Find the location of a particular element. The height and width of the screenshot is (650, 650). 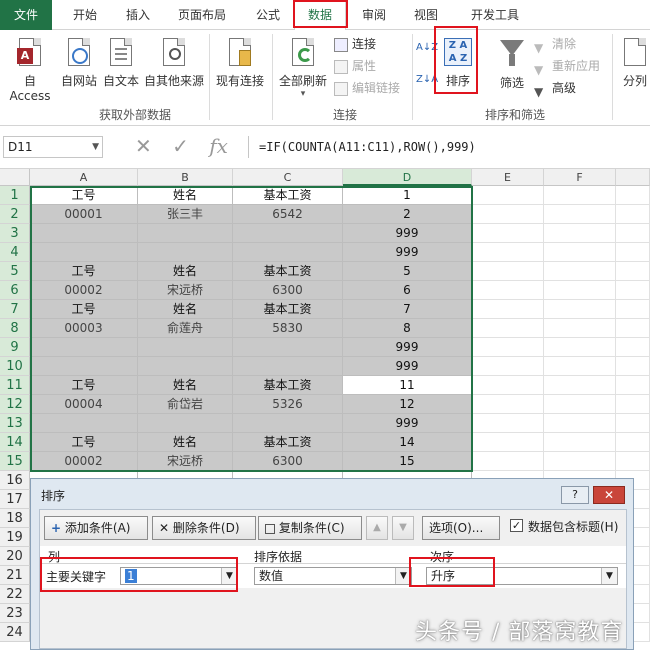

clear-filter-button: ▼ 清除 is located at coordinates (555, 44).